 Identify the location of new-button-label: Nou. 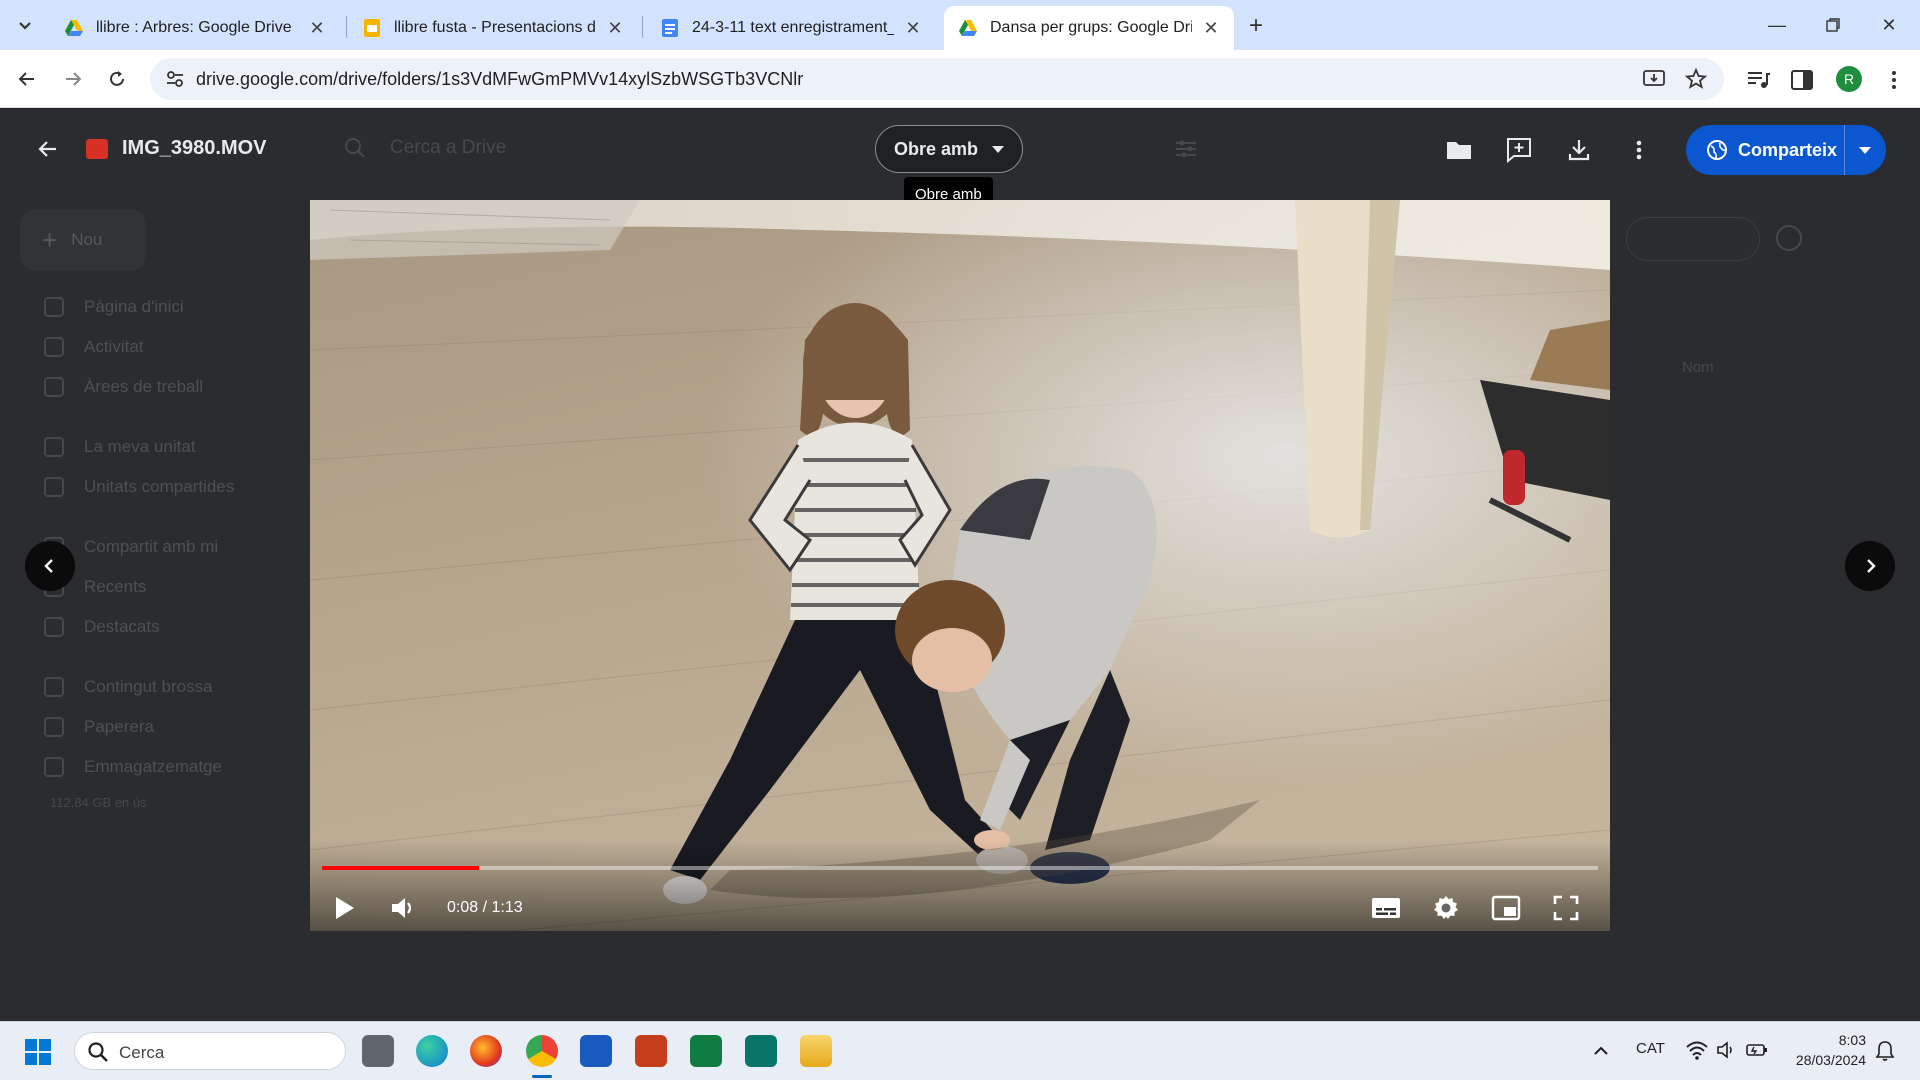
(87, 239).